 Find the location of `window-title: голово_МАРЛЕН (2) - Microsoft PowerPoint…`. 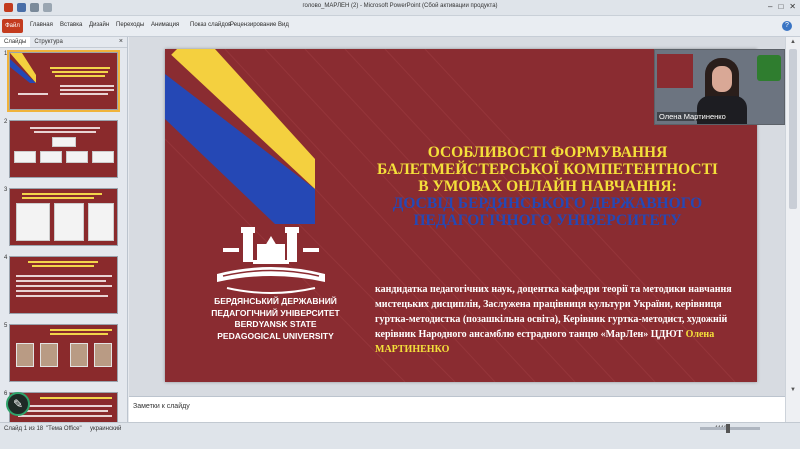

window-title: голово_МАРЛЕН (2) - Microsoft PowerPoint… is located at coordinates (400, 6).